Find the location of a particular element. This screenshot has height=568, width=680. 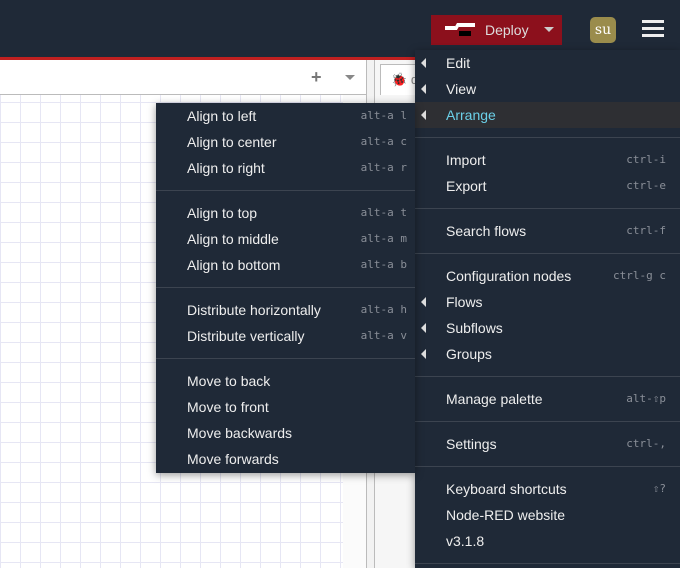

menu-item-import: Import ctrl-i is located at coordinates (547, 160).